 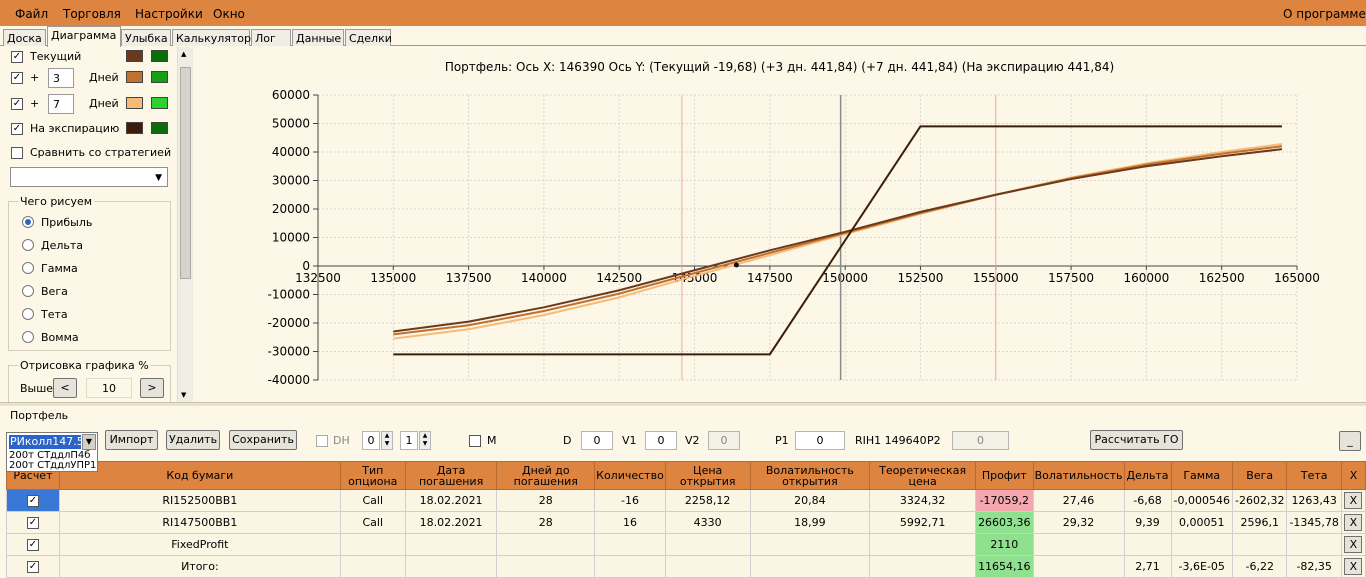 I want to click on cell-qty: 16, so click(x=630, y=522).